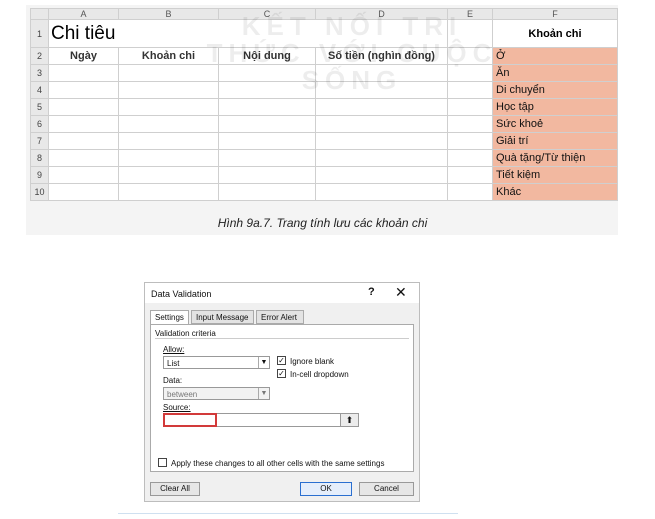  Describe the element at coordinates (281, 373) in the screenshot. I see `in-cell-dropdown-checkbox: ✓` at that location.